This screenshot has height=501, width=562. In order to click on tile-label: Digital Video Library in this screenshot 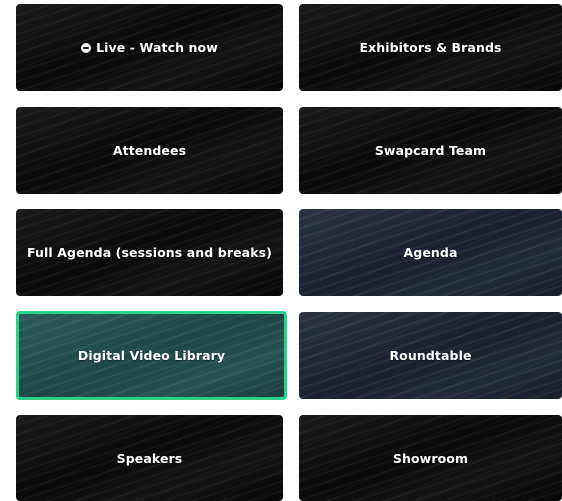, I will do `click(151, 355)`.